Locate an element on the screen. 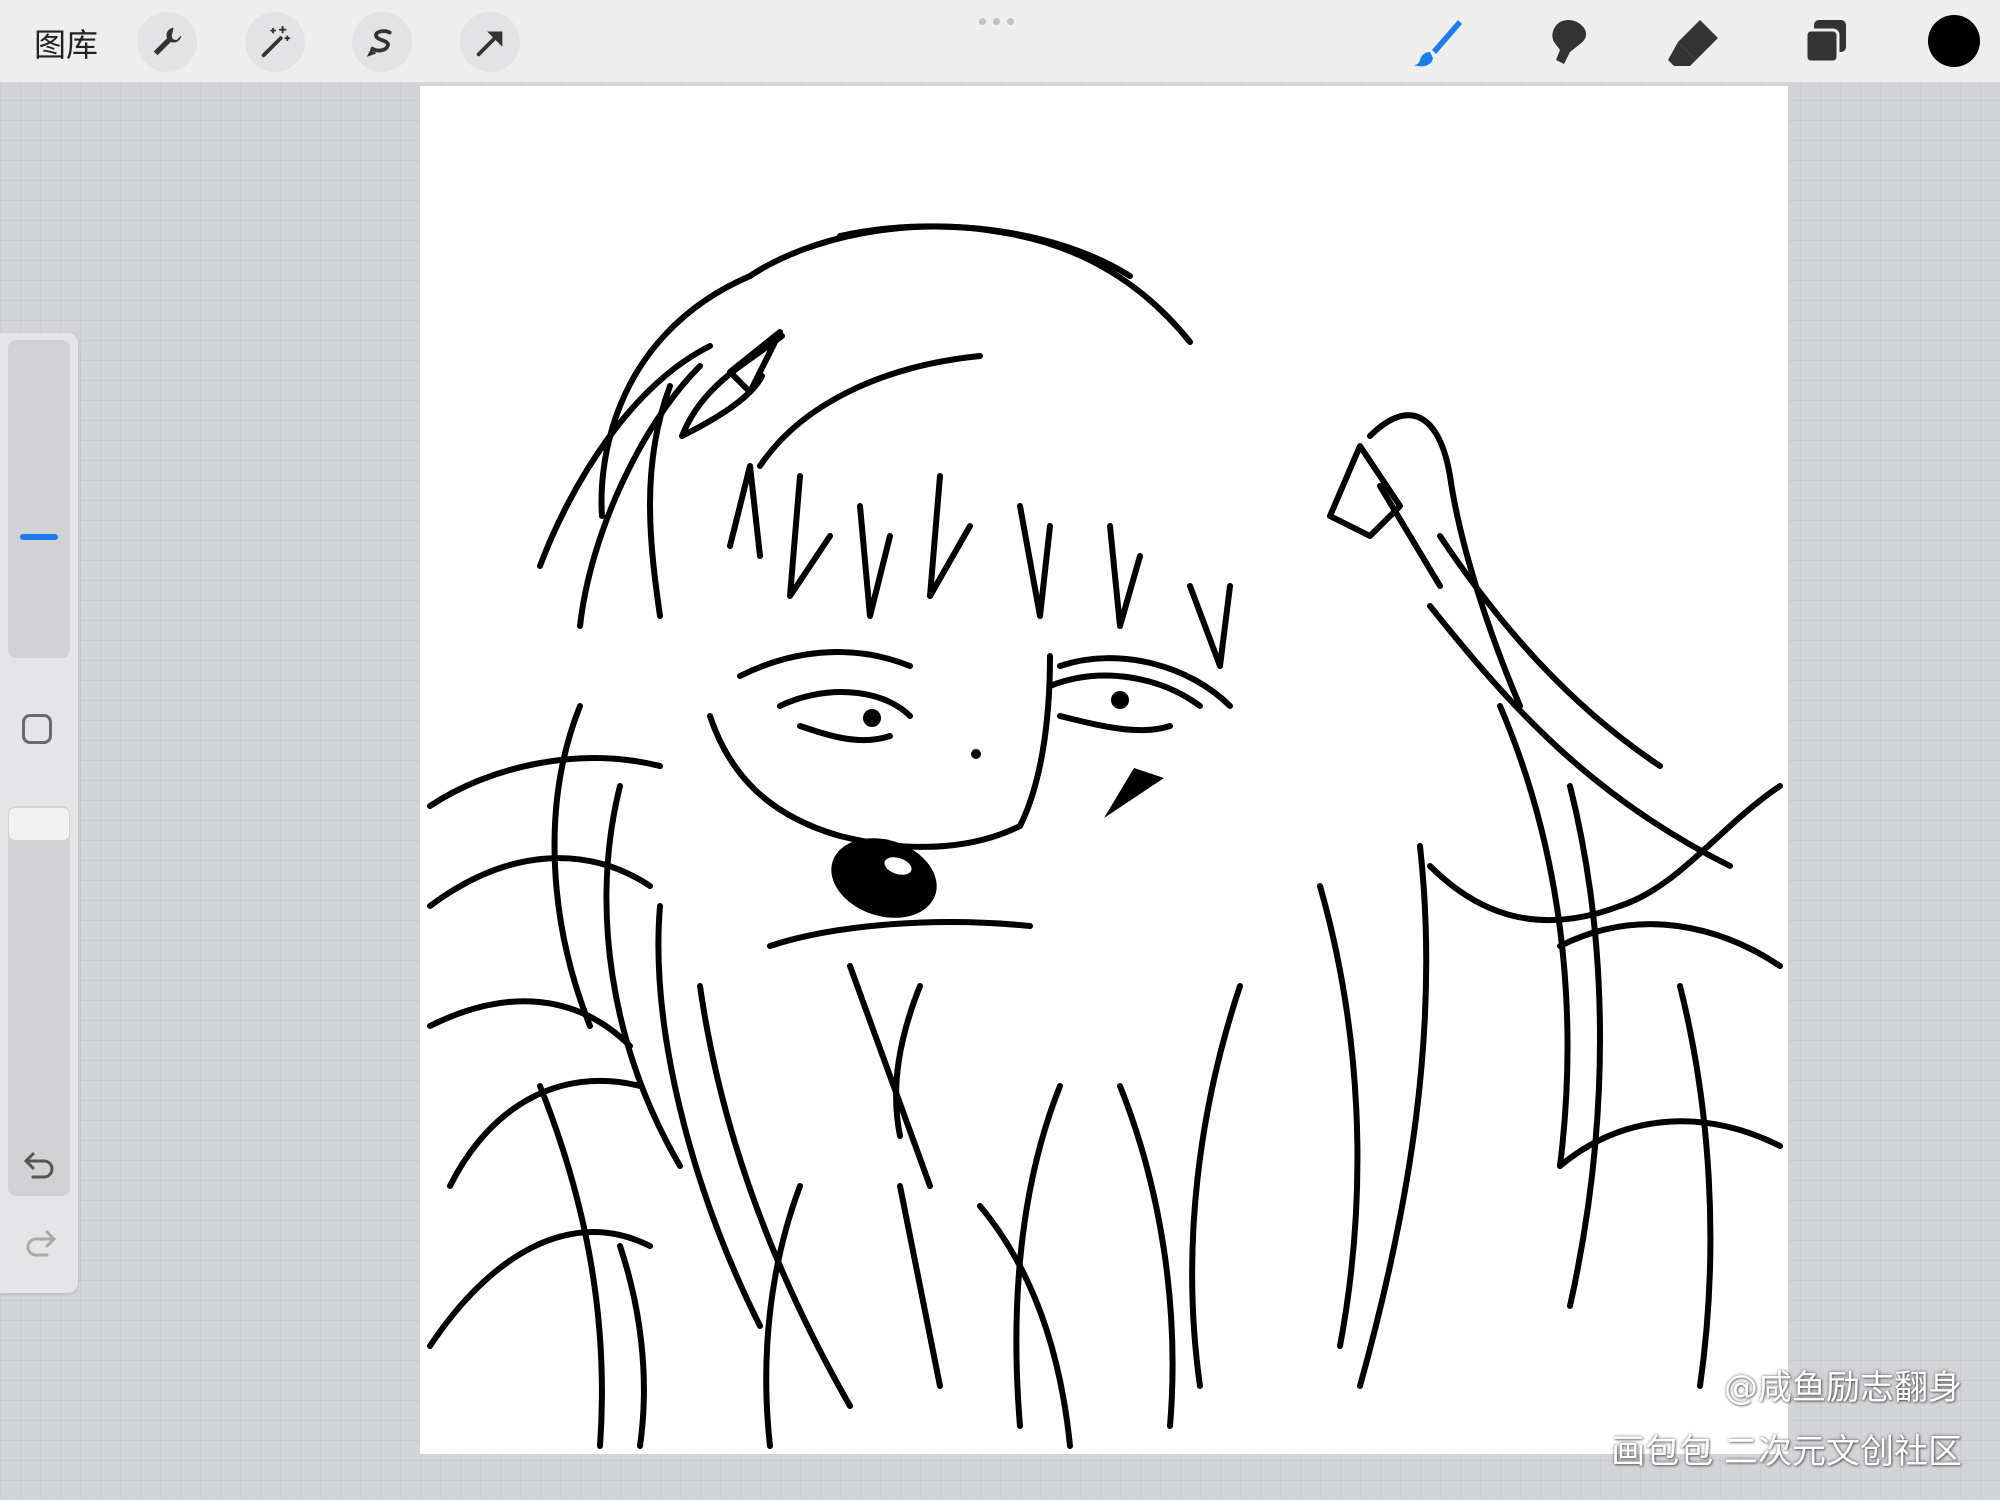 The height and width of the screenshot is (1500, 2000). adjustments-button is located at coordinates (275, 42).